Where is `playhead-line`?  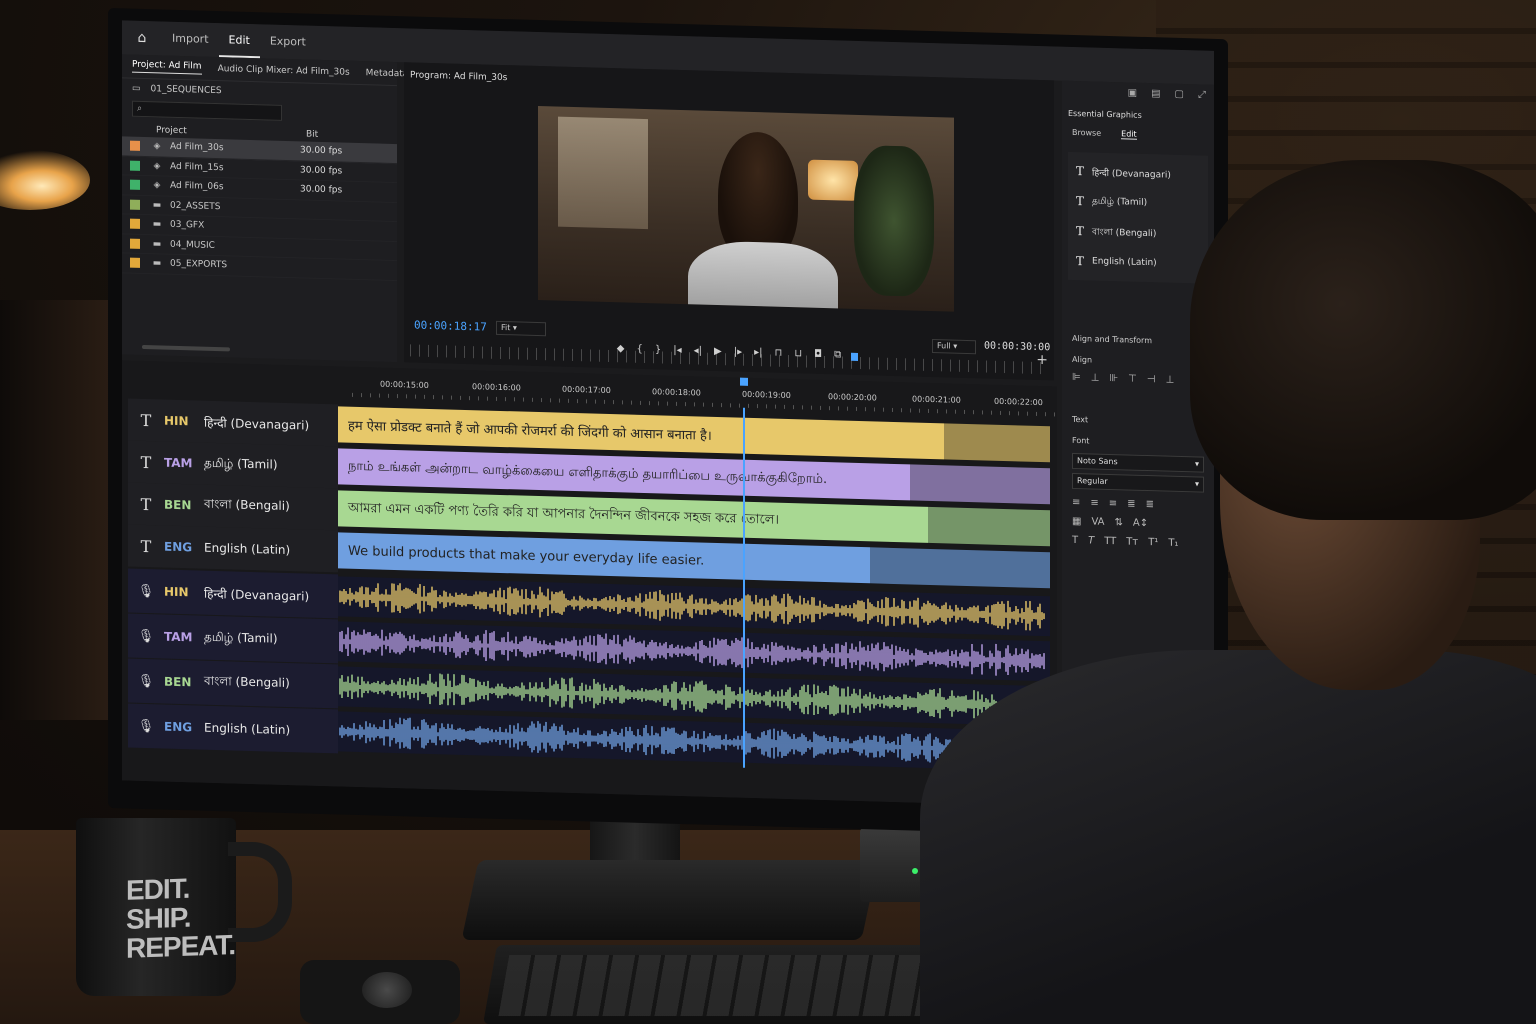
playhead-line is located at coordinates (744, 587).